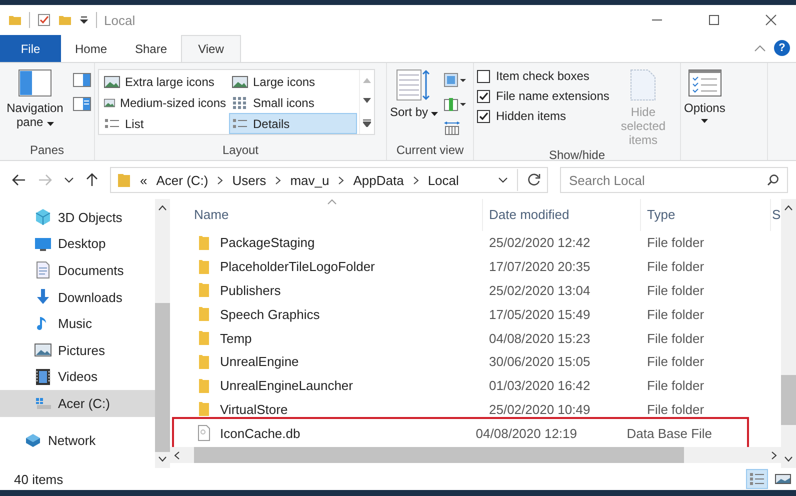  I want to click on file-name: UnrealEngineLauncher, so click(326, 386).